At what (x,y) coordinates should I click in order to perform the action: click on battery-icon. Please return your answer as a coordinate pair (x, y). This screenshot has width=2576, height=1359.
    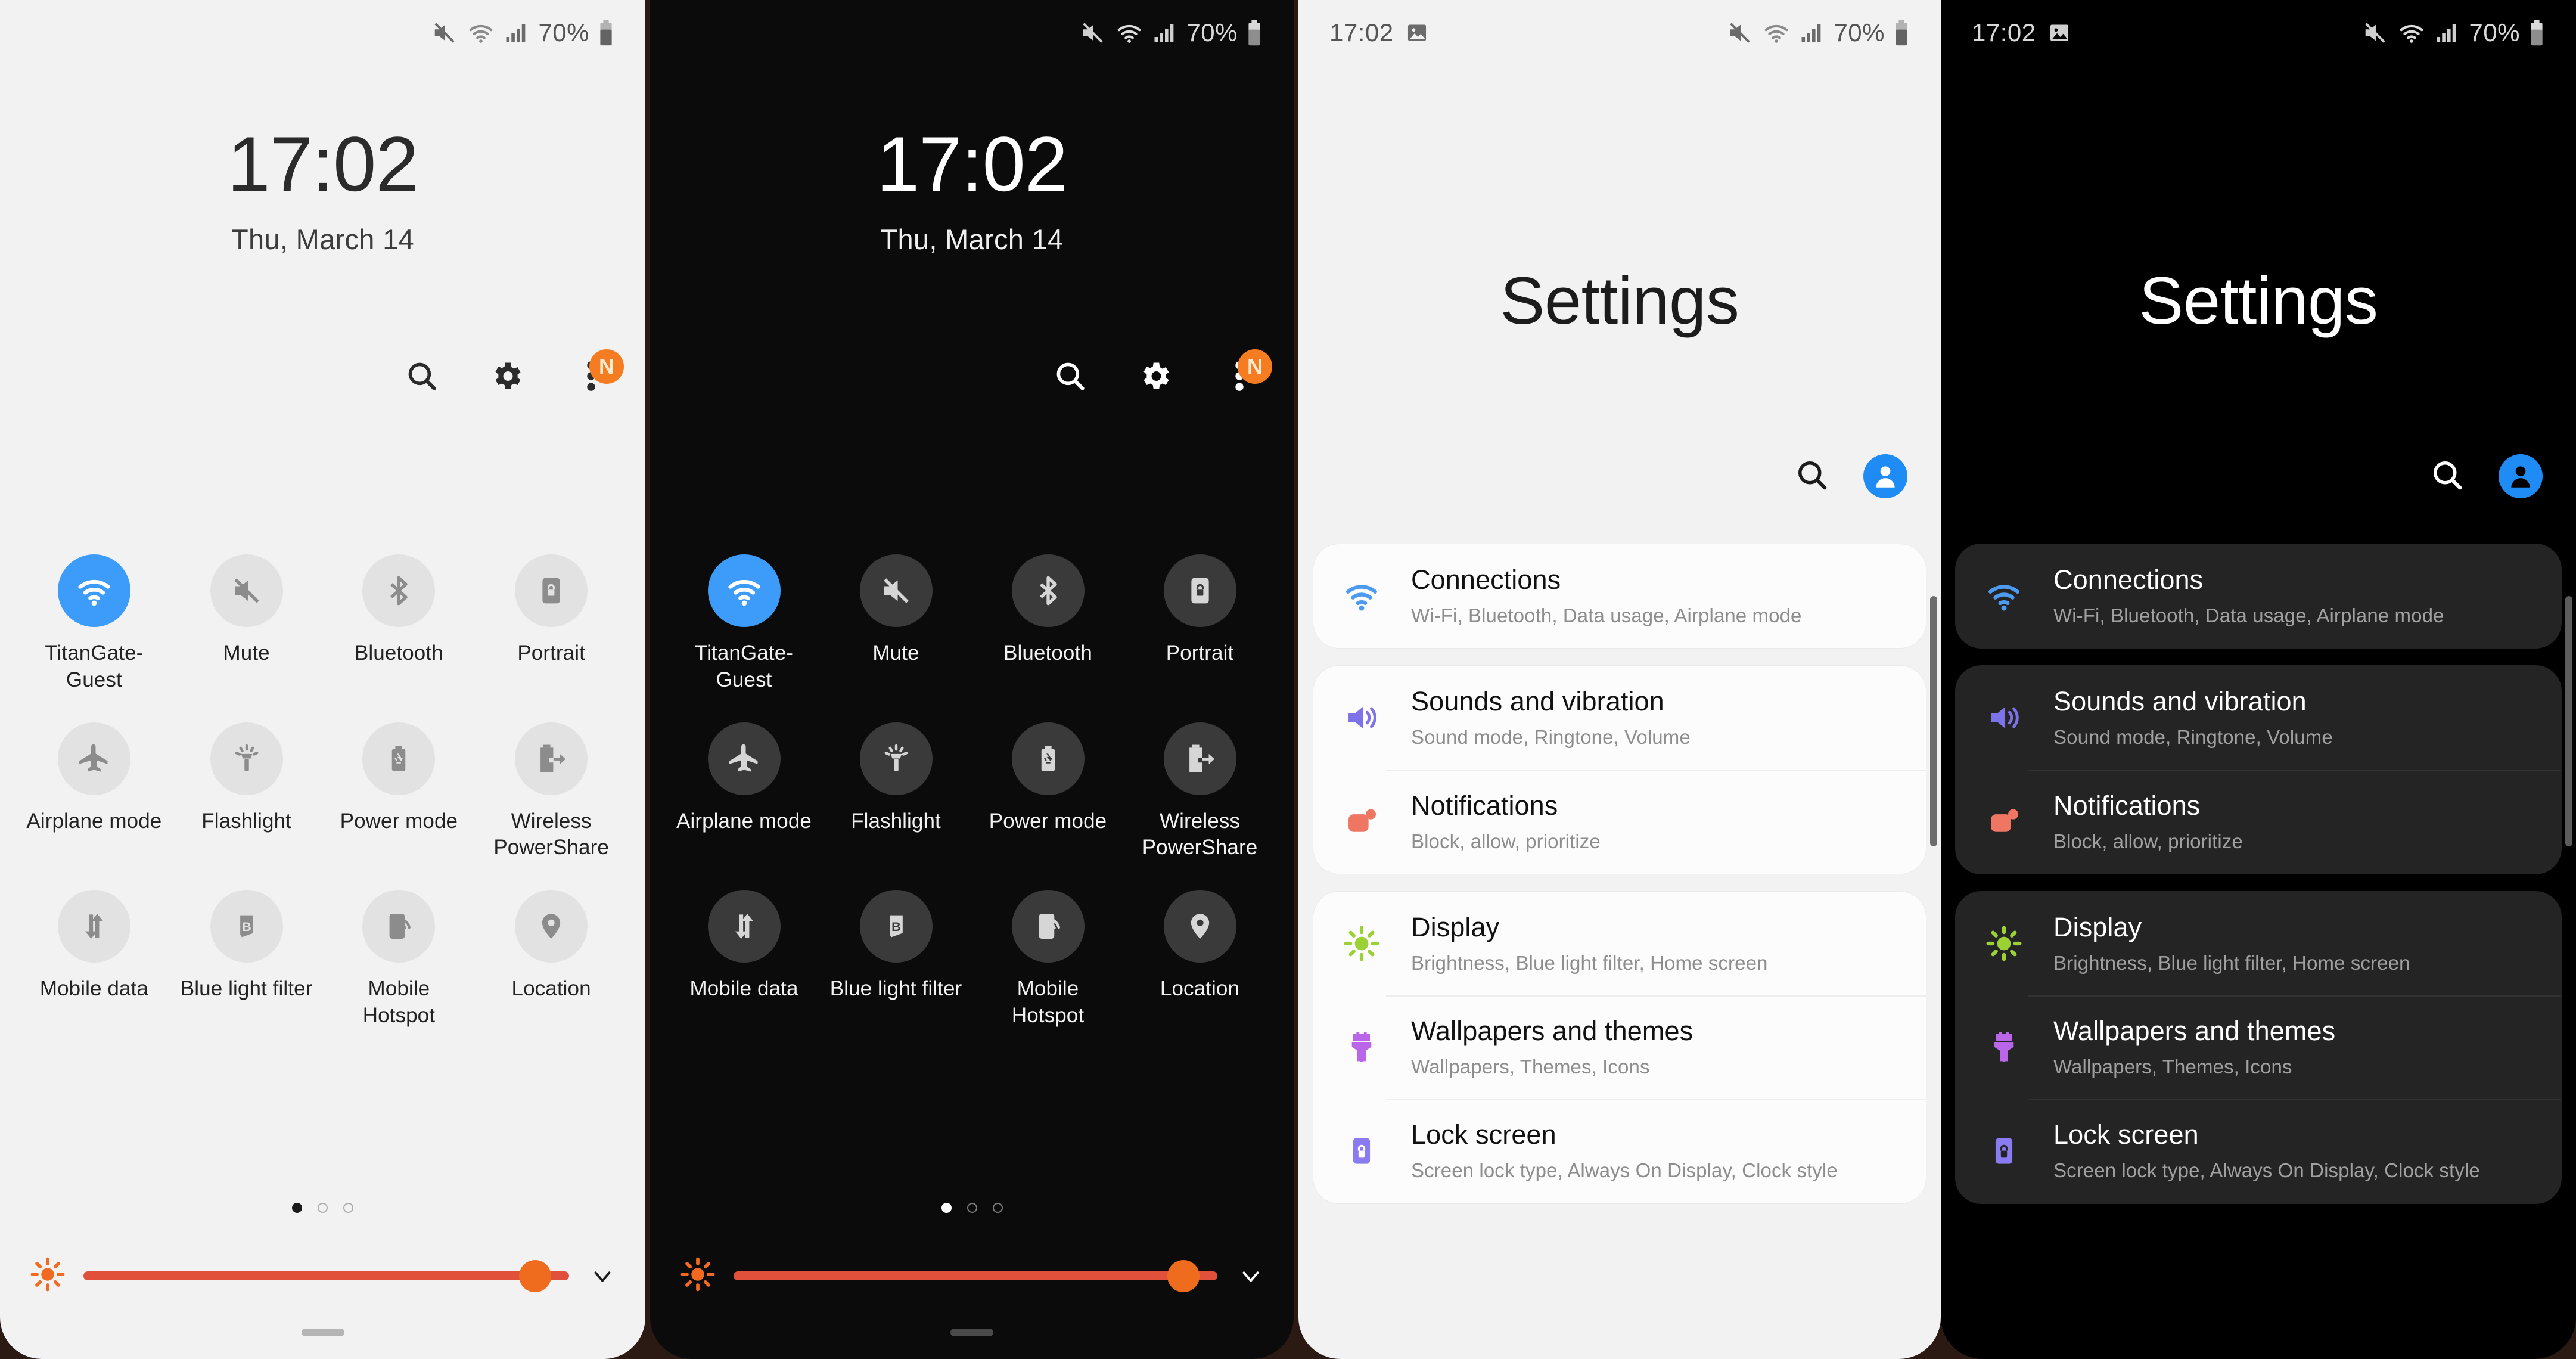
    Looking at the image, I should click on (1901, 32).